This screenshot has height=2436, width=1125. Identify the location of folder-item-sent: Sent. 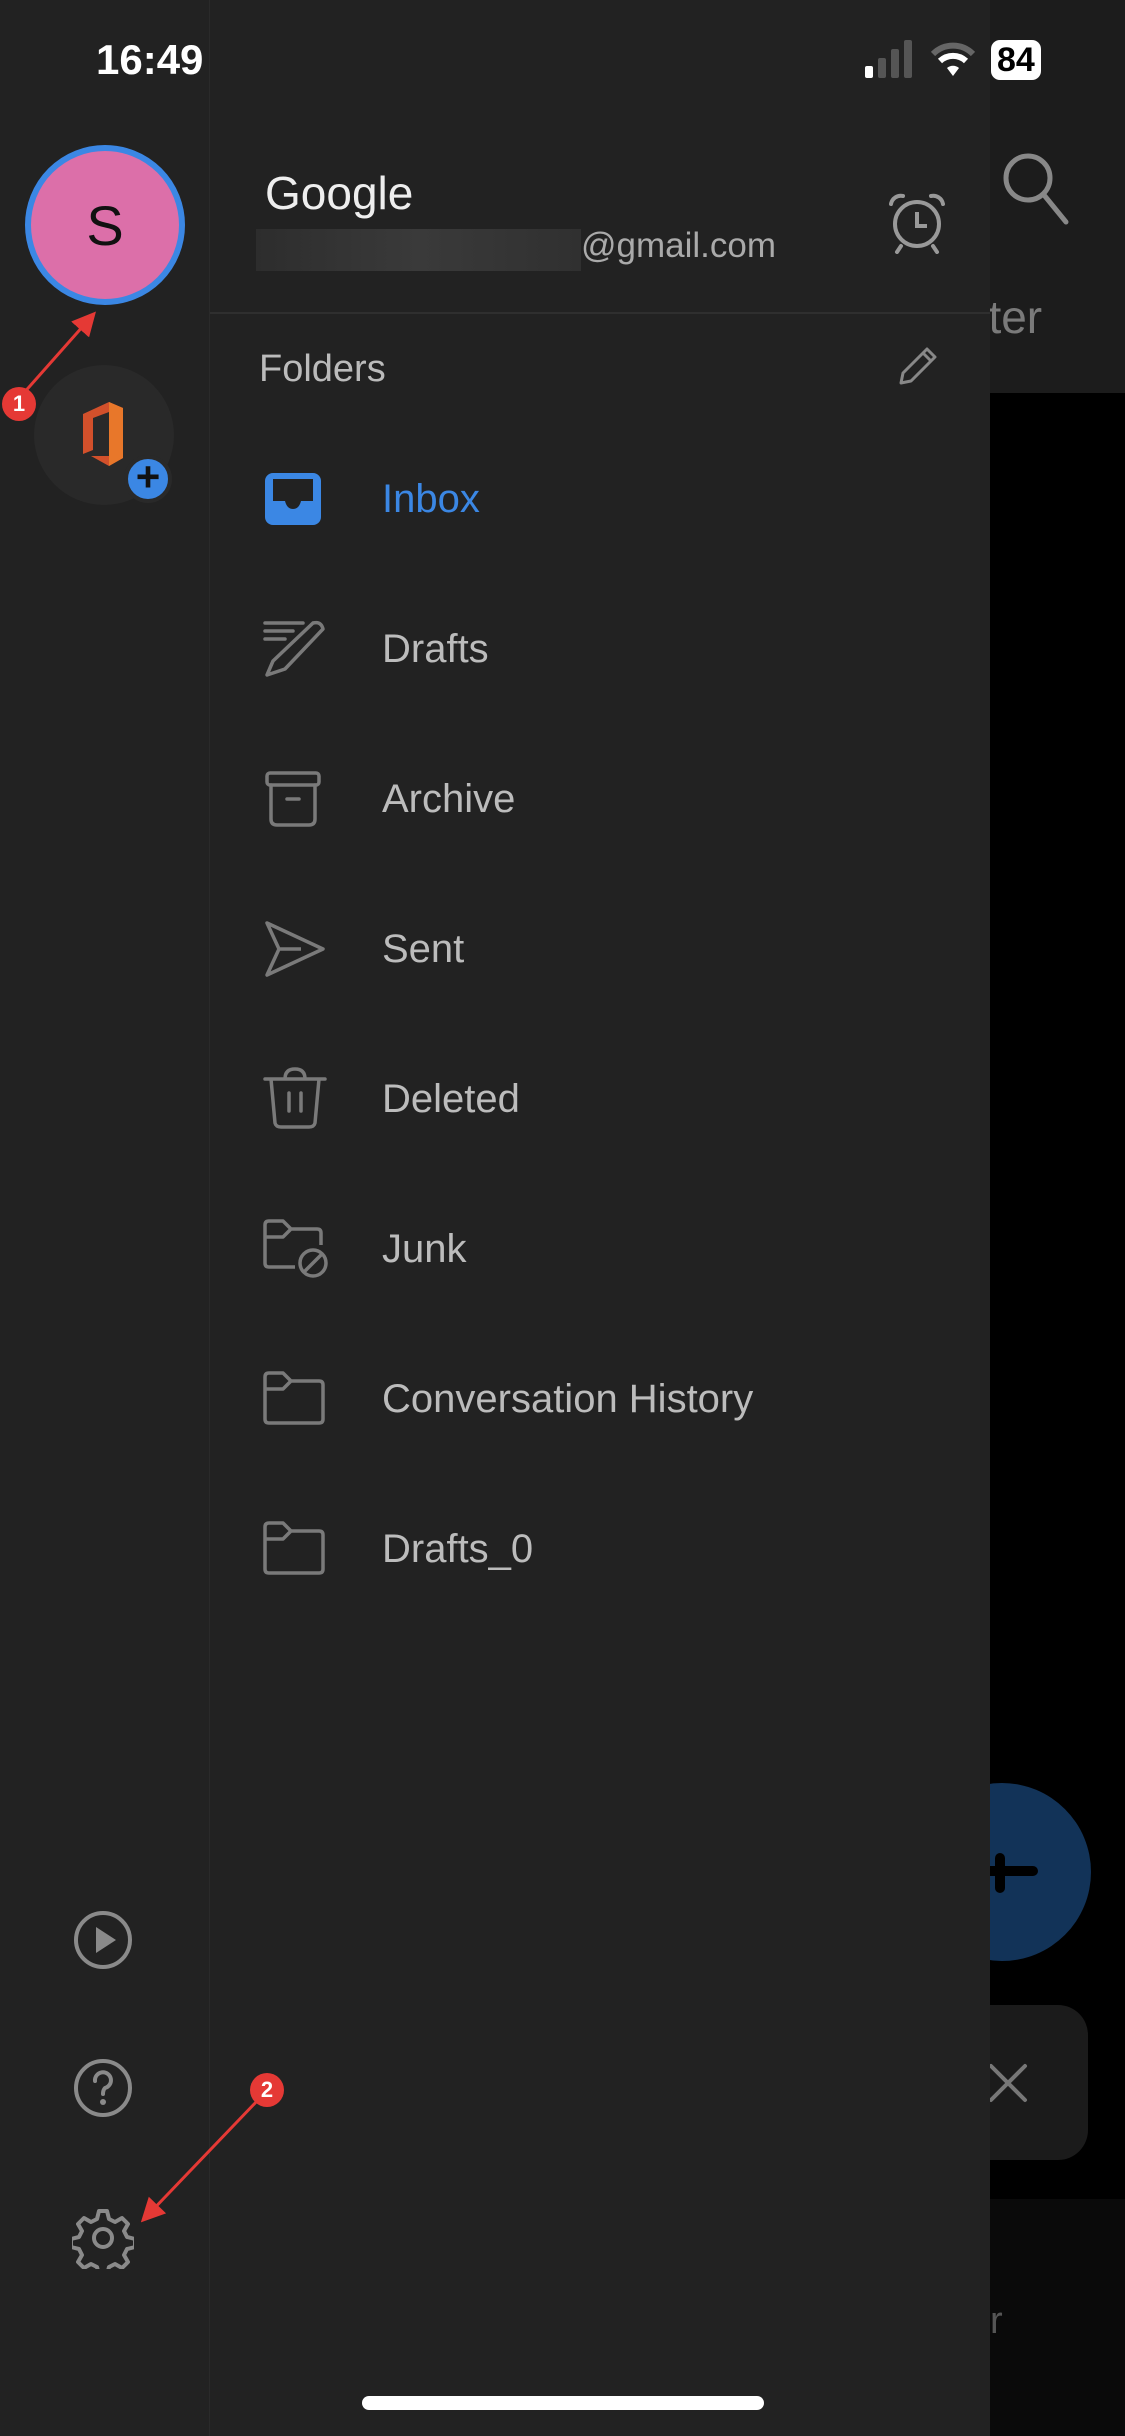
(600, 949).